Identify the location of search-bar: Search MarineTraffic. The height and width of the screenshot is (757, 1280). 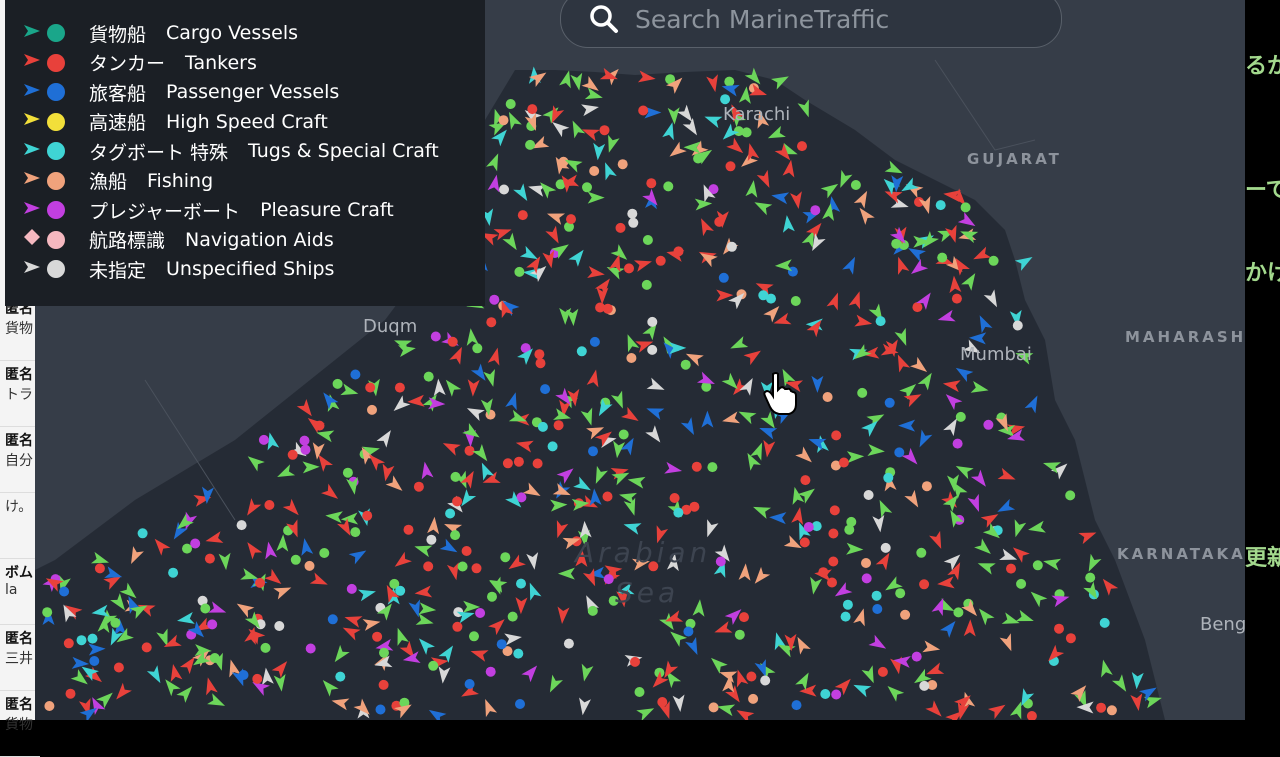
(811, 24).